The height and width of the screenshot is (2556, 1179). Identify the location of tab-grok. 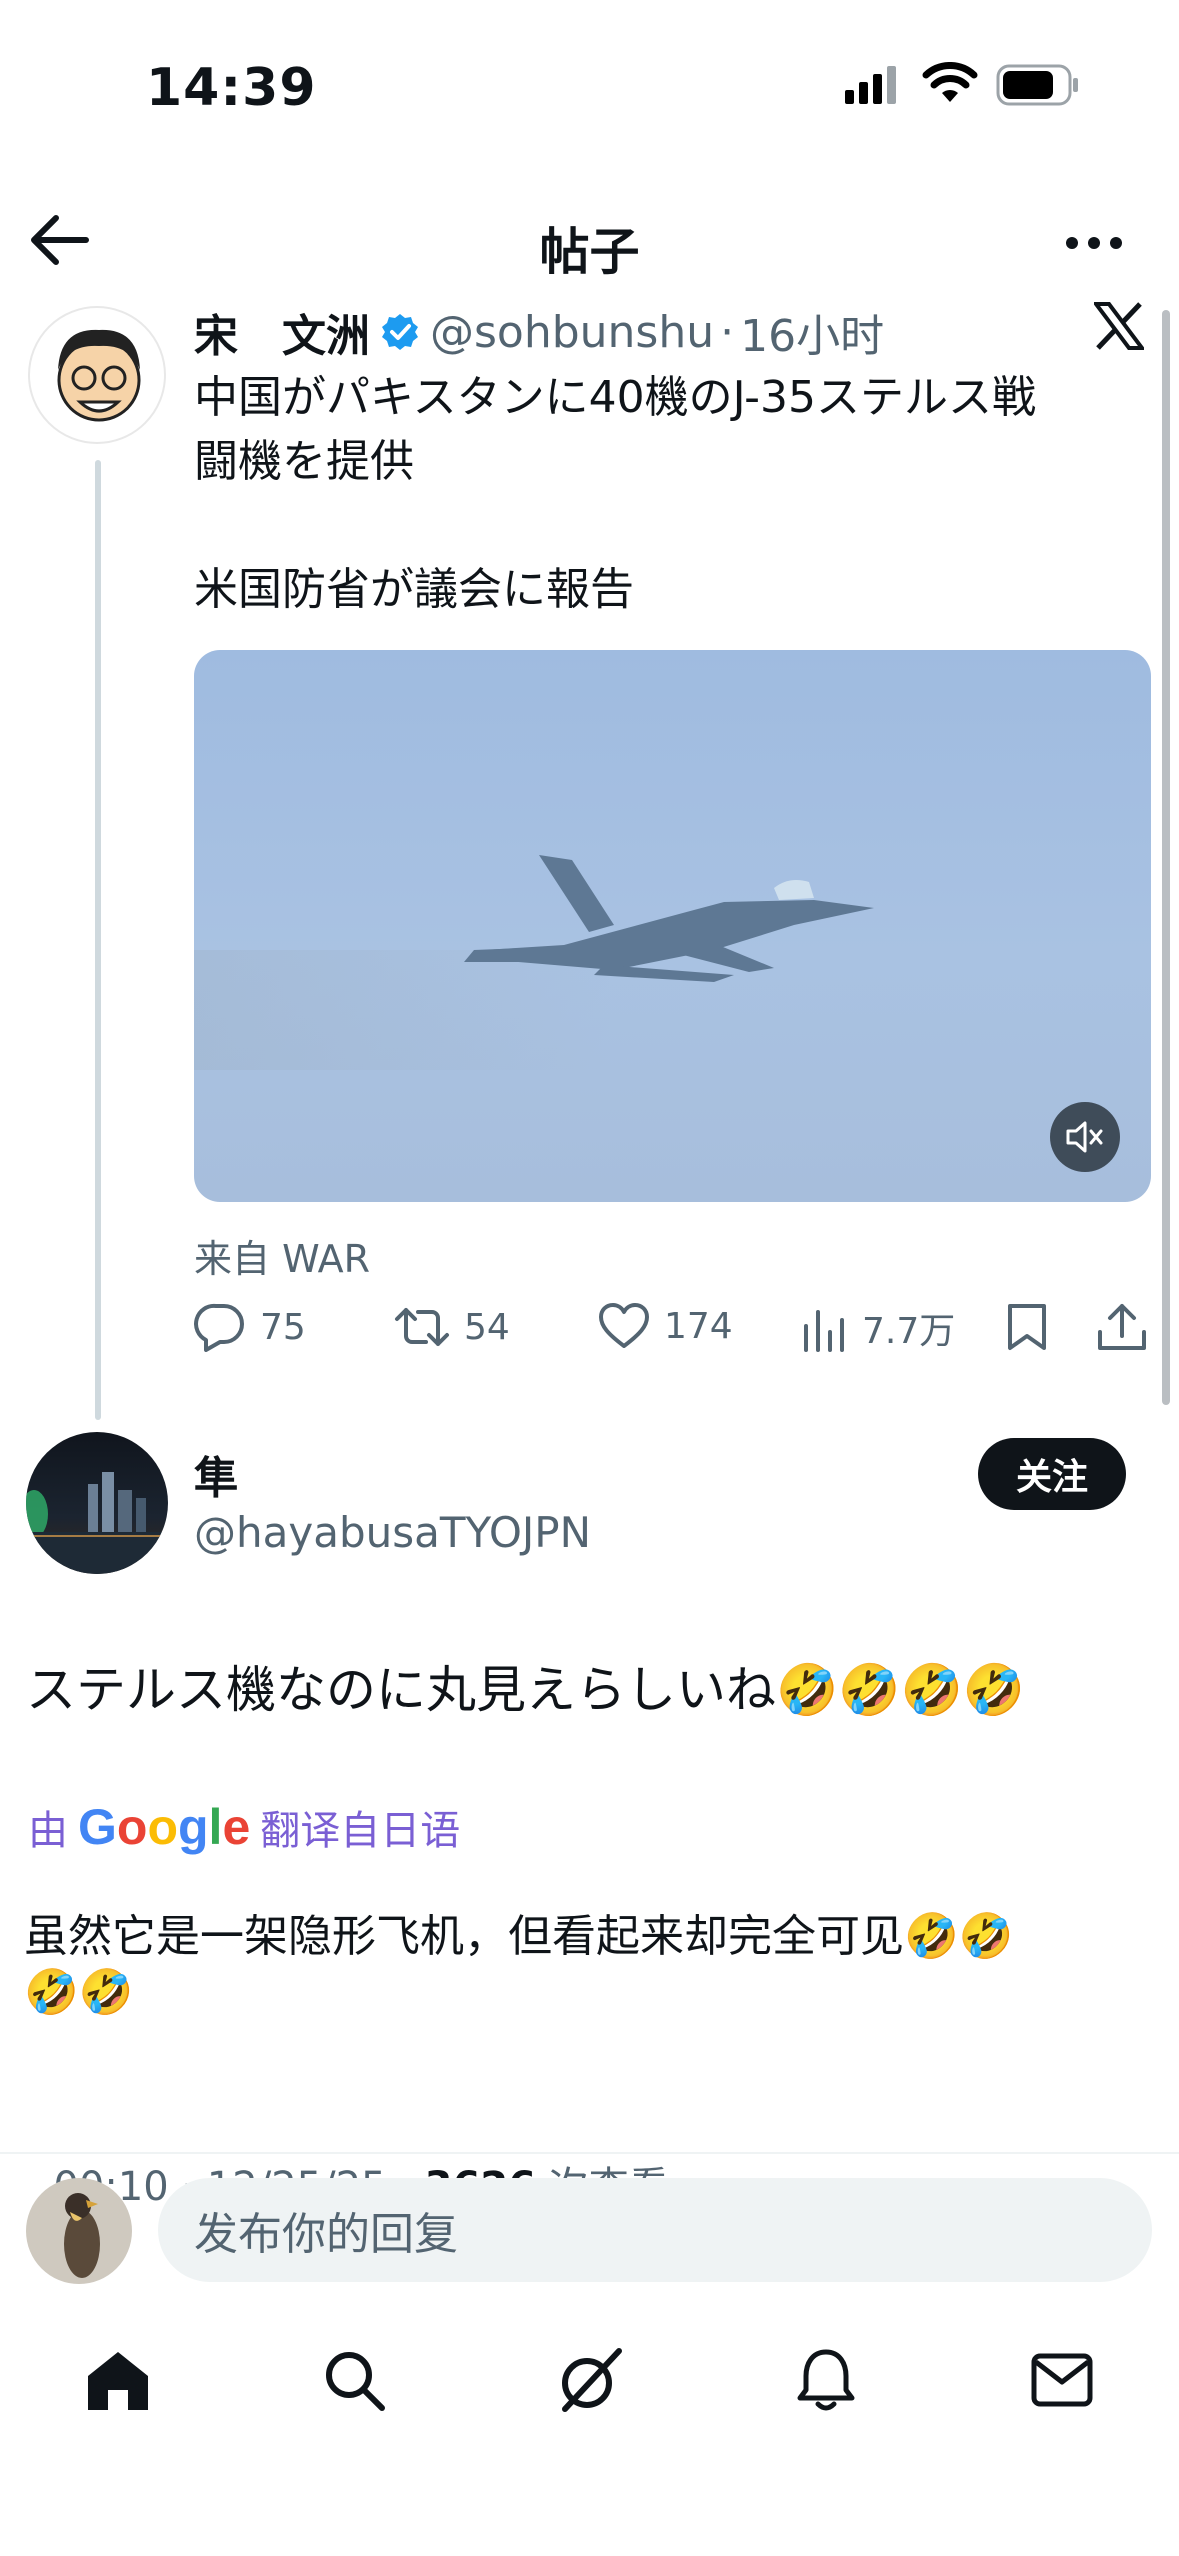
(590, 2380).